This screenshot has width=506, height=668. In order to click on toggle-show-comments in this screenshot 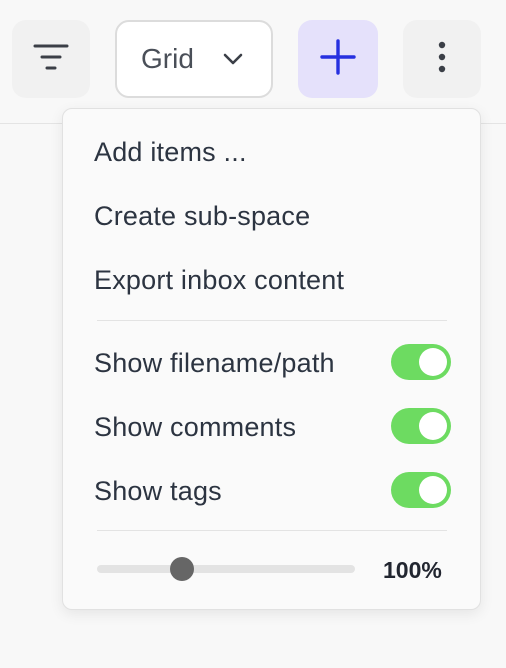, I will do `click(421, 426)`.